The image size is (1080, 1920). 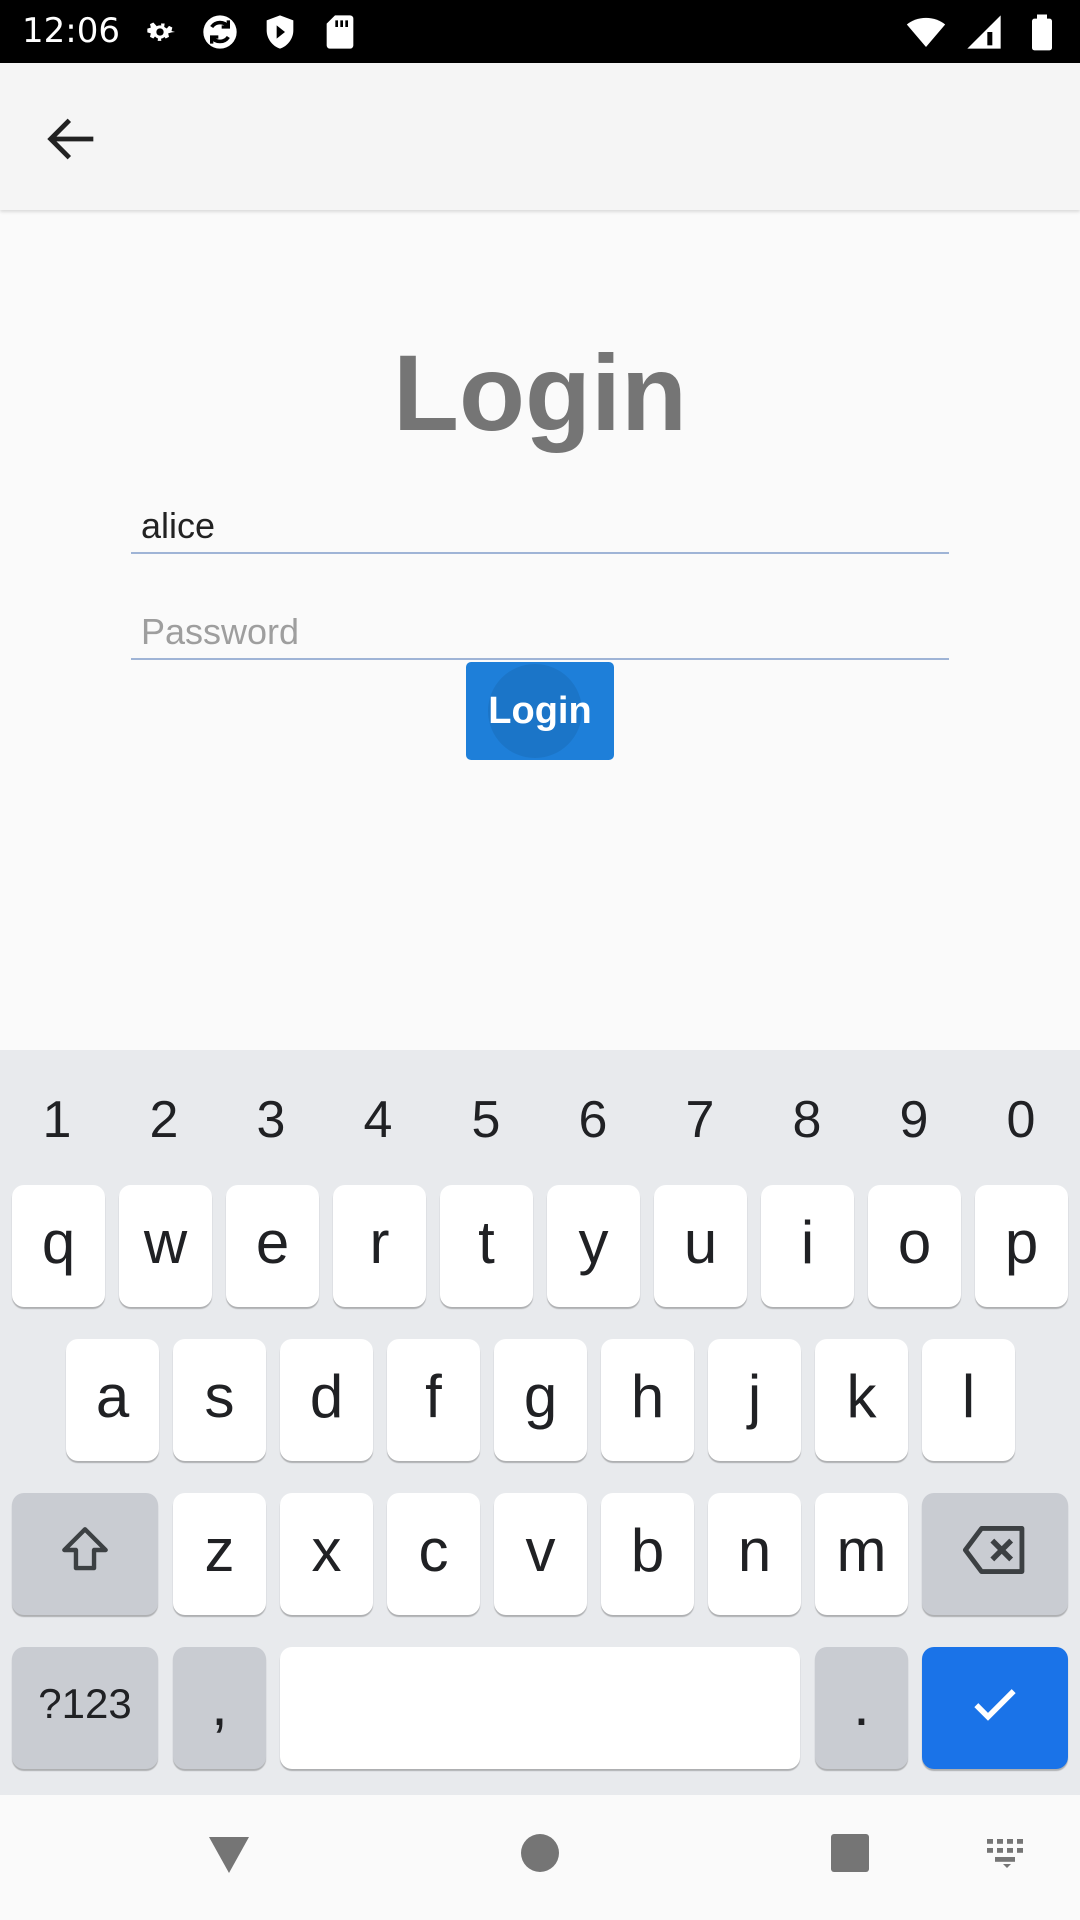 I want to click on back-triangle-icon, so click(x=229, y=1855).